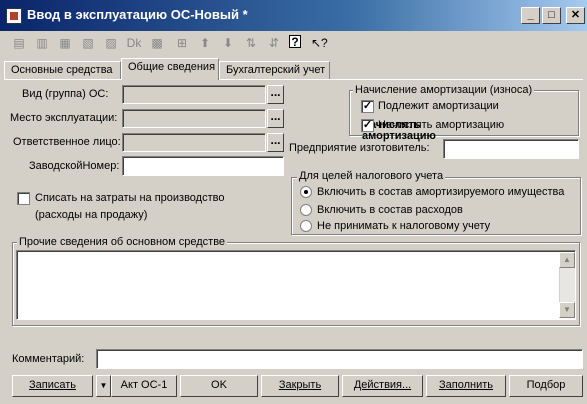 The image size is (587, 404). What do you see at coordinates (170, 69) in the screenshot?
I see `tab-general-info: Общие сведения` at bounding box center [170, 69].